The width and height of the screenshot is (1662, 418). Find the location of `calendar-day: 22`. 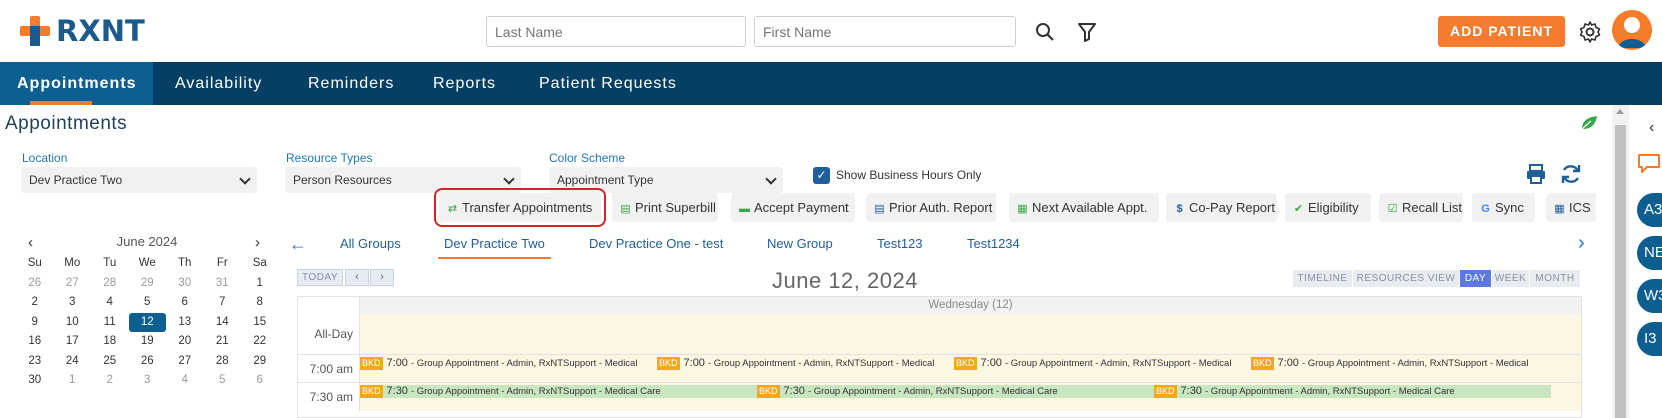

calendar-day: 22 is located at coordinates (260, 342).